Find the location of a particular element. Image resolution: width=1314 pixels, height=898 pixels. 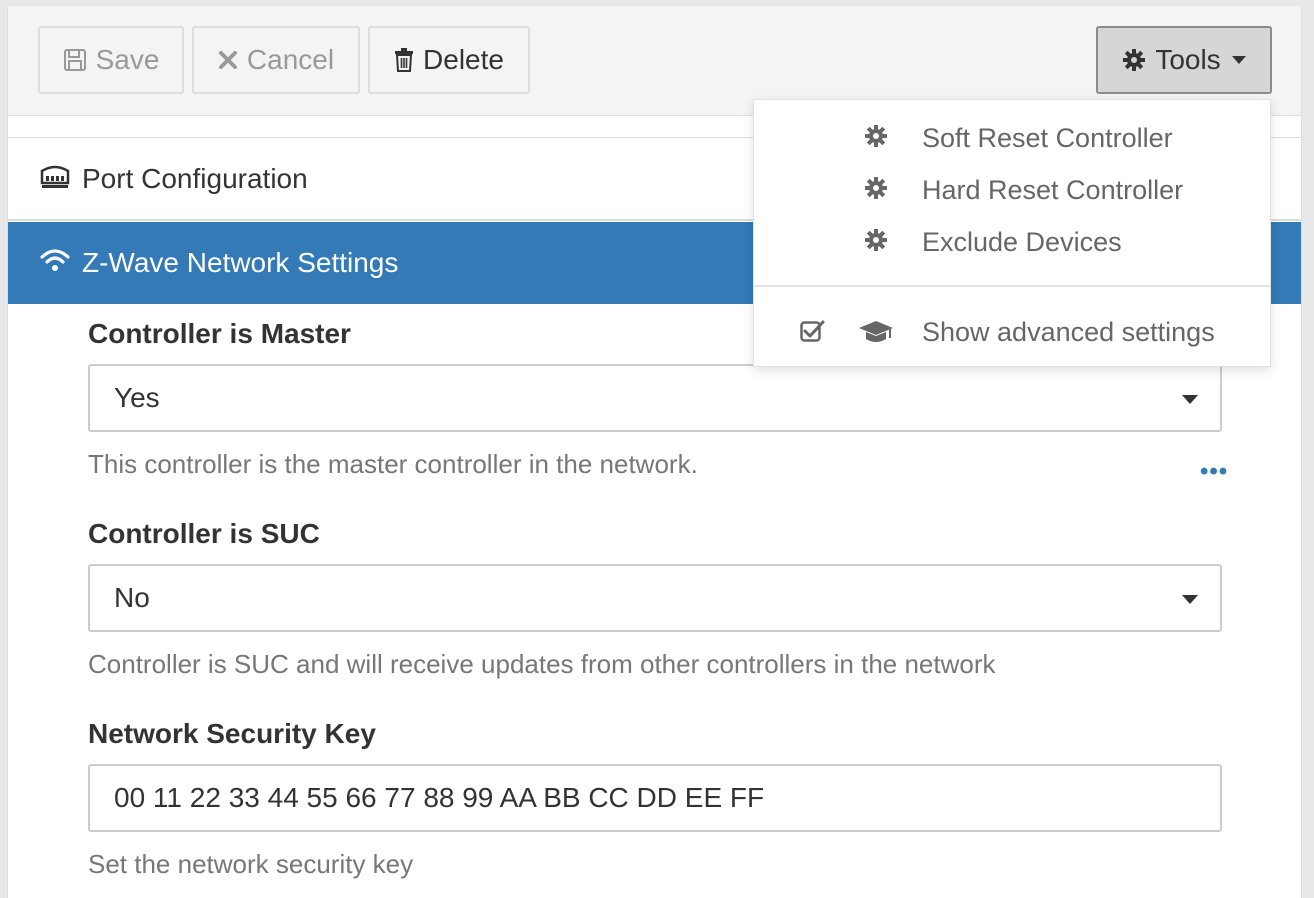

menu-item-label: Show advanced settings is located at coordinates (1068, 331).